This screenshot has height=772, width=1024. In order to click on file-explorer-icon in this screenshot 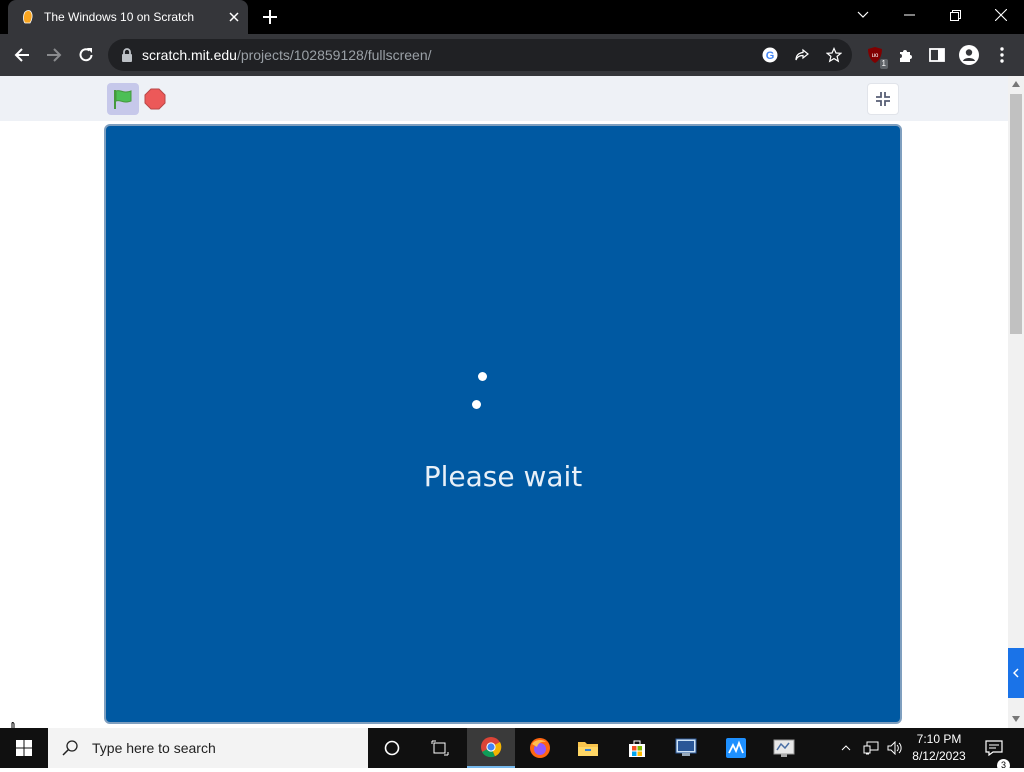, I will do `click(588, 748)`.